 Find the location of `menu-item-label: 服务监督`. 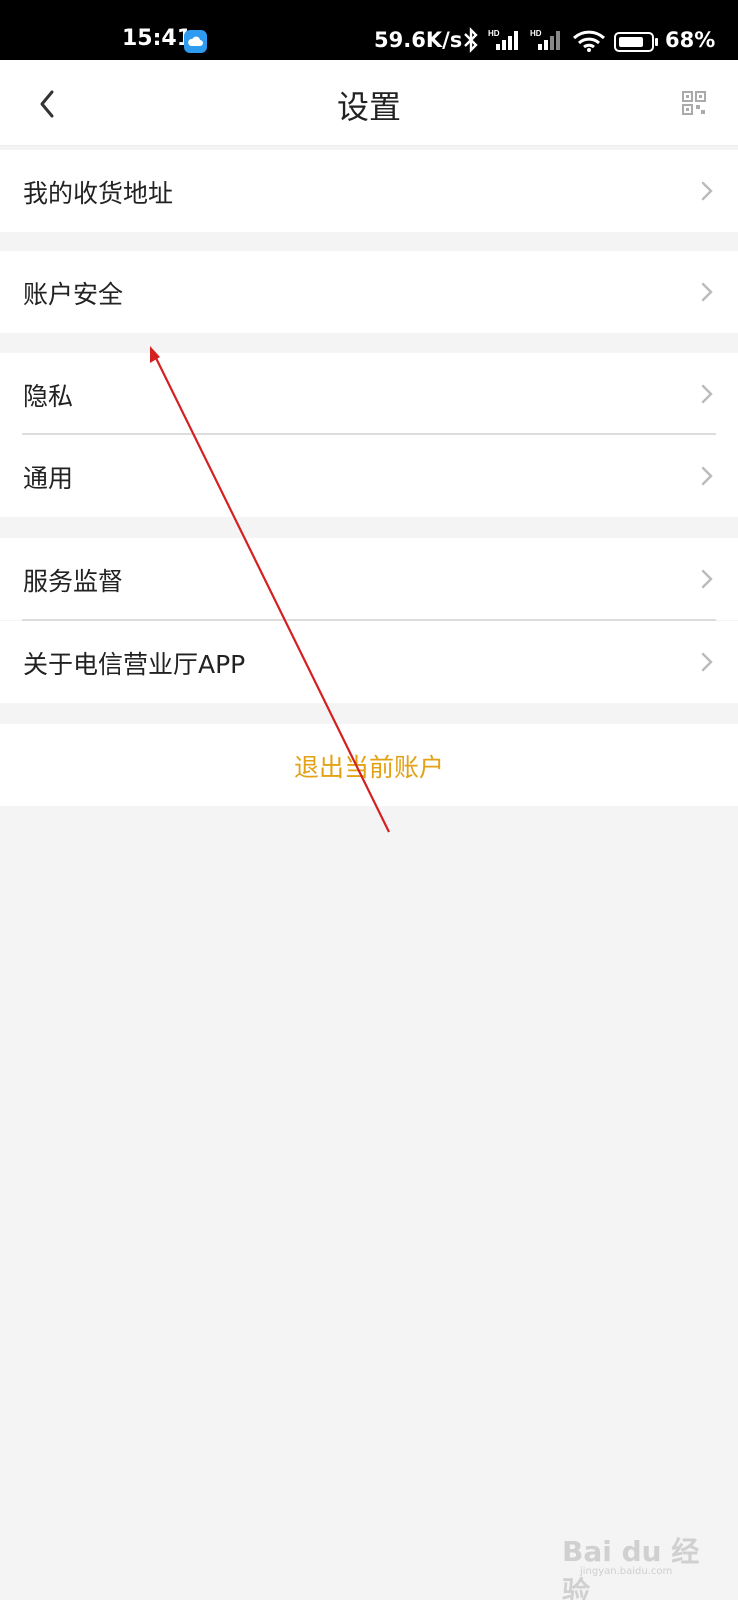

menu-item-label: 服务监督 is located at coordinates (73, 581).